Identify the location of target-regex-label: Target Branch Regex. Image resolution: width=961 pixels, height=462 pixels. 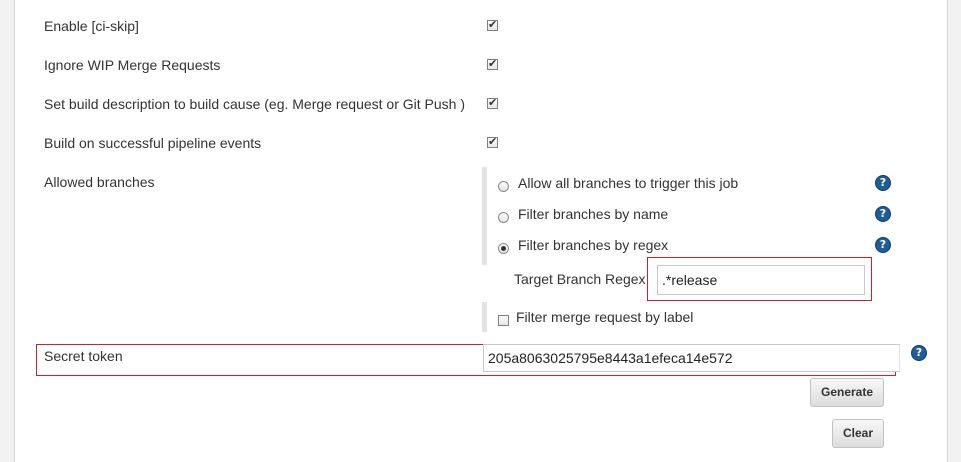
(580, 279).